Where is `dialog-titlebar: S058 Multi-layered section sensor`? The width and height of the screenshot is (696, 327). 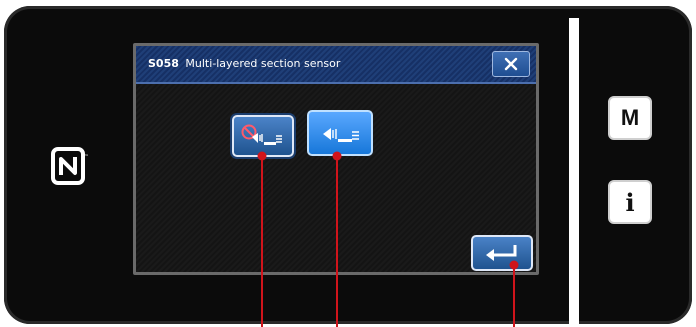 dialog-titlebar: S058 Multi-layered section sensor is located at coordinates (336, 65).